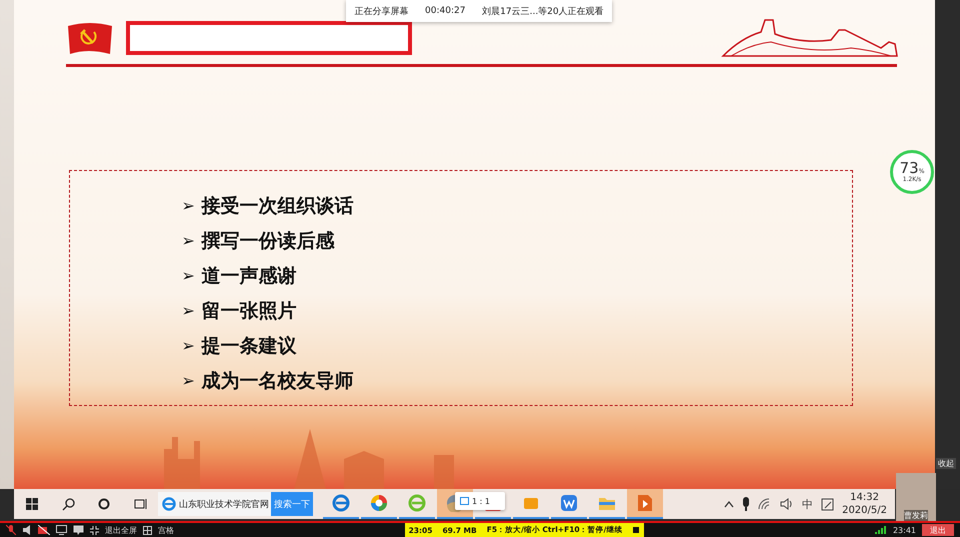 Image resolution: width=960 pixels, height=537 pixels. What do you see at coordinates (104, 504) in the screenshot?
I see `circle-icon` at bounding box center [104, 504].